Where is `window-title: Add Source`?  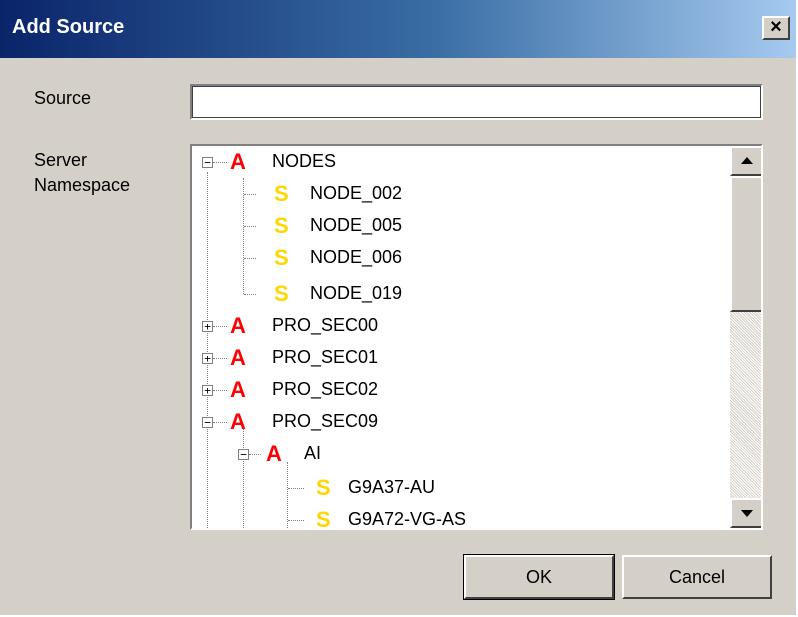
window-title: Add Source is located at coordinates (68, 27).